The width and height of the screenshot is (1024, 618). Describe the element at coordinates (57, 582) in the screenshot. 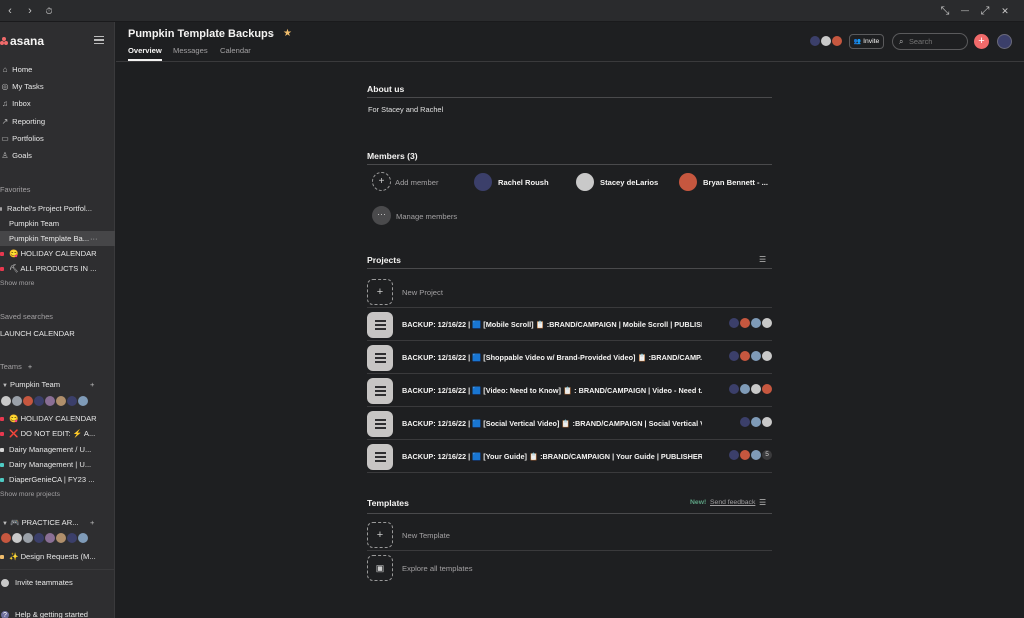

I see `invite-teammates-button: Invite teammates` at that location.